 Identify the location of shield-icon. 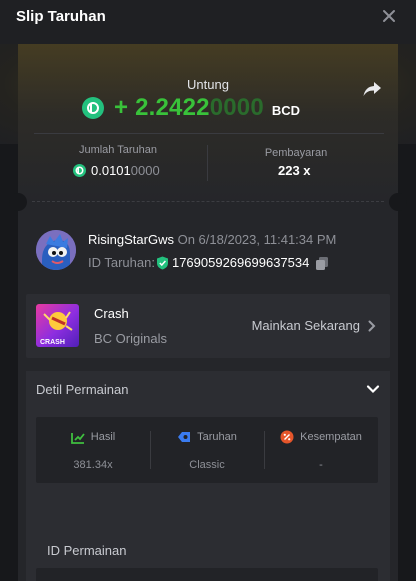
(162, 262).